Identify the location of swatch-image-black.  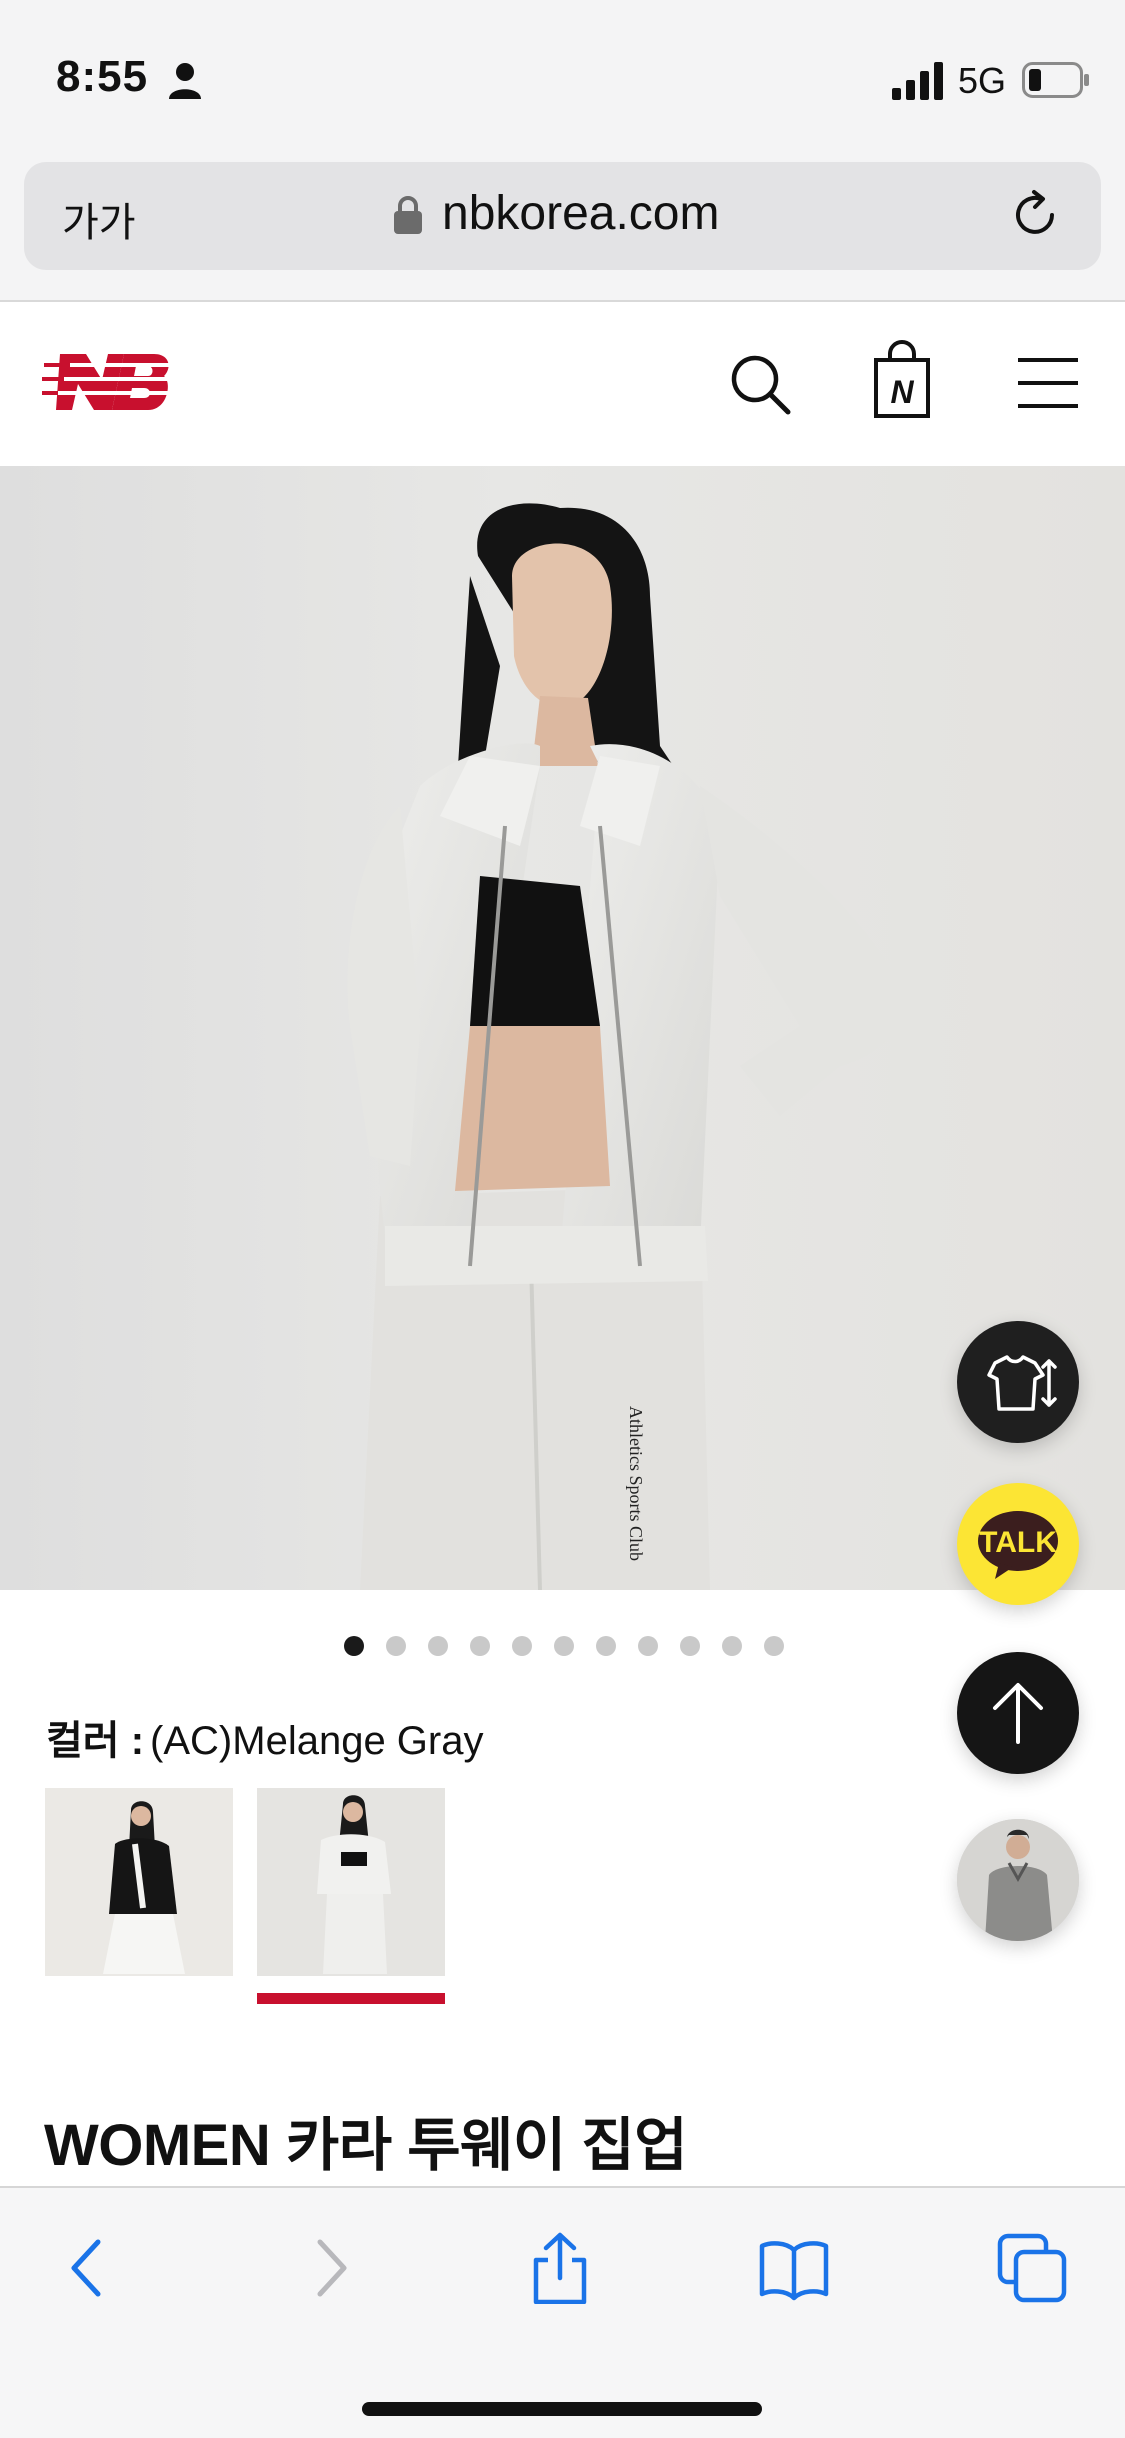
(139, 1882).